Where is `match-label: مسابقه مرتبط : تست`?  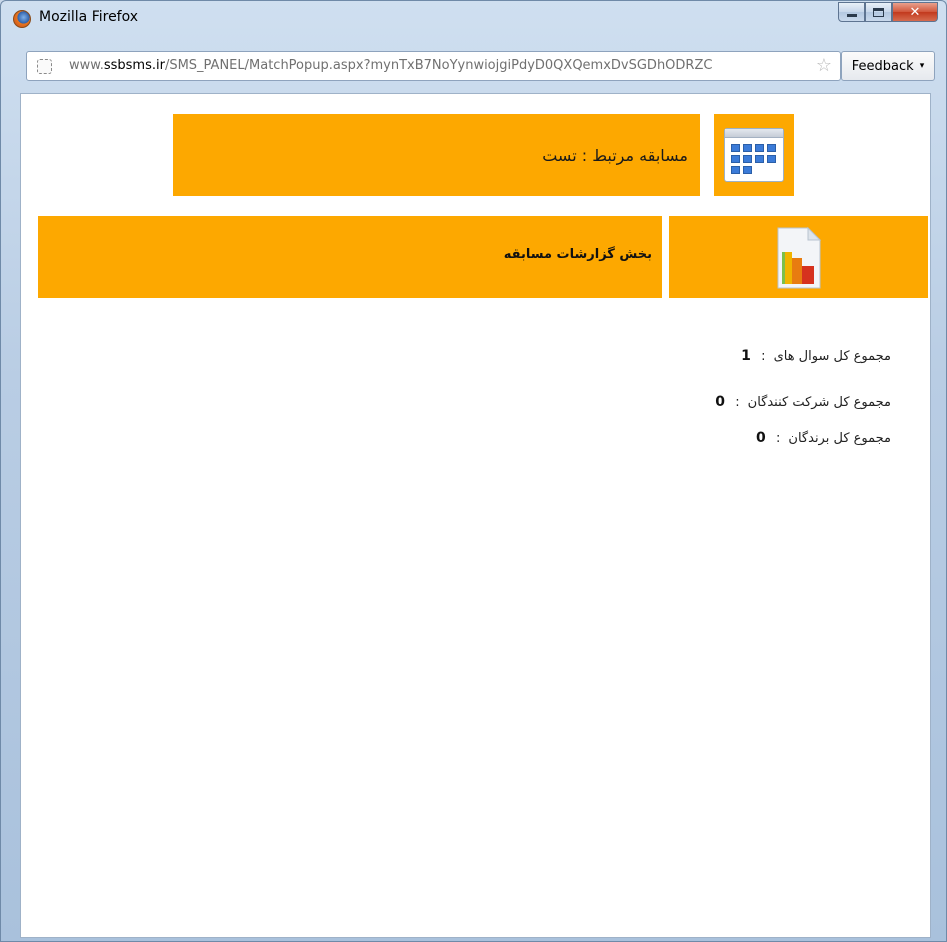 match-label: مسابقه مرتبط : تست is located at coordinates (615, 155).